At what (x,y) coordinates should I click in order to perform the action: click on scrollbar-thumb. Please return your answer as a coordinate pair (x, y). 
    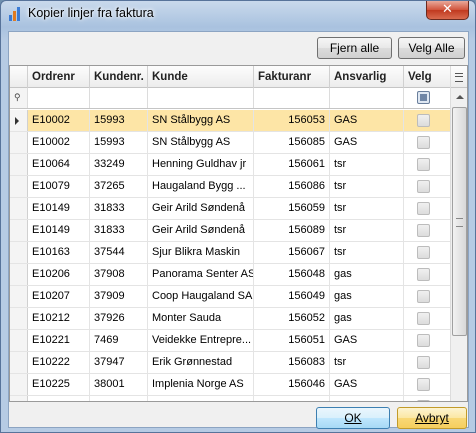
    Looking at the image, I should click on (459, 221).